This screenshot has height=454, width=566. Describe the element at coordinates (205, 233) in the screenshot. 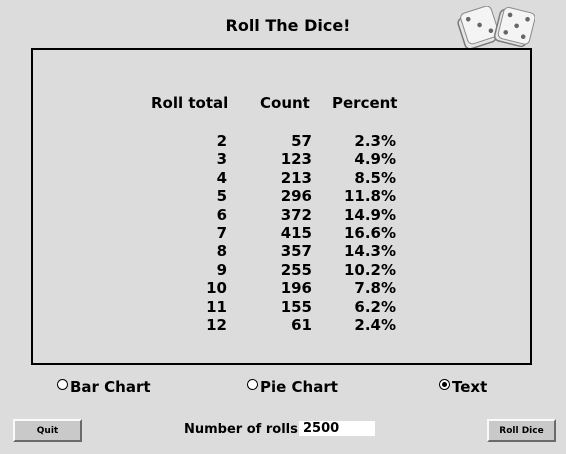

I see `roll-total-column: 2 3 4 5 6 7 8 9 10 11 12` at that location.